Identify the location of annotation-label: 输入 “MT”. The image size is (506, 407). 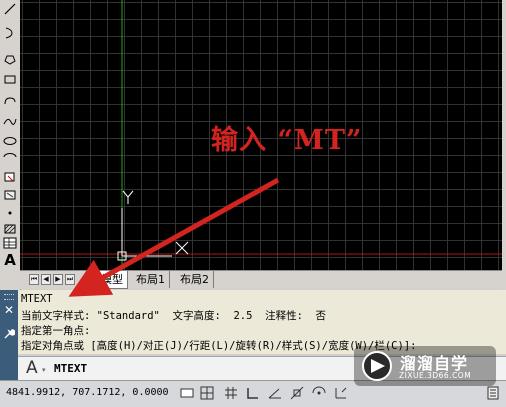
(287, 140).